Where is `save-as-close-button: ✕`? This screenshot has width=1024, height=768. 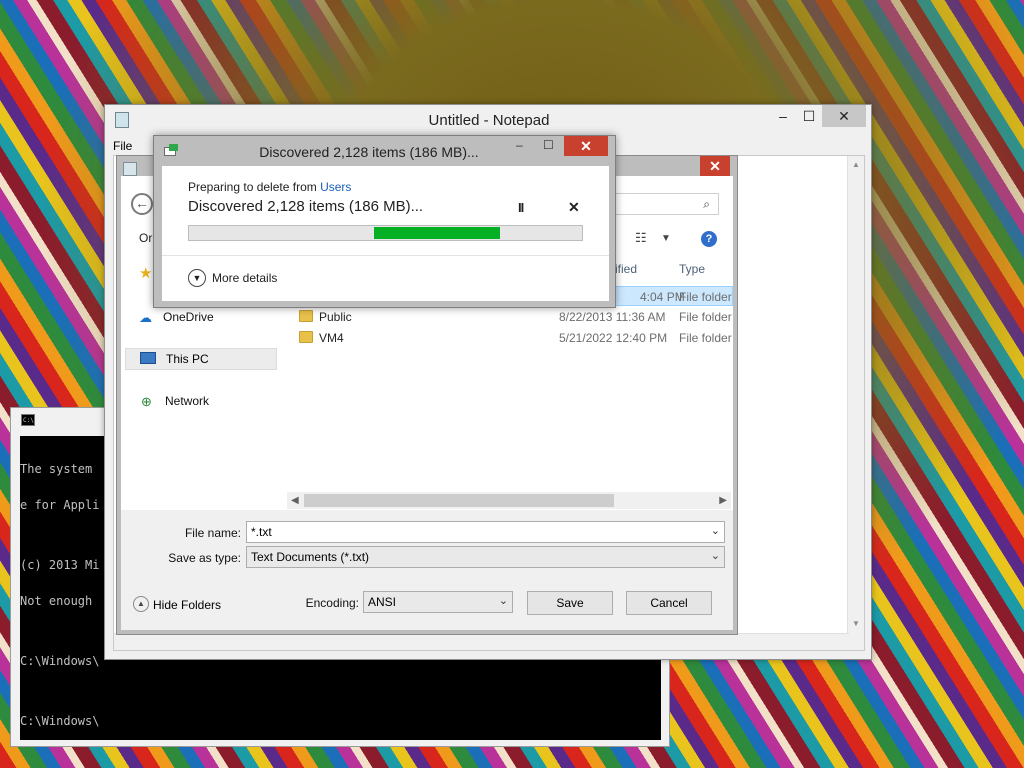 save-as-close-button: ✕ is located at coordinates (715, 166).